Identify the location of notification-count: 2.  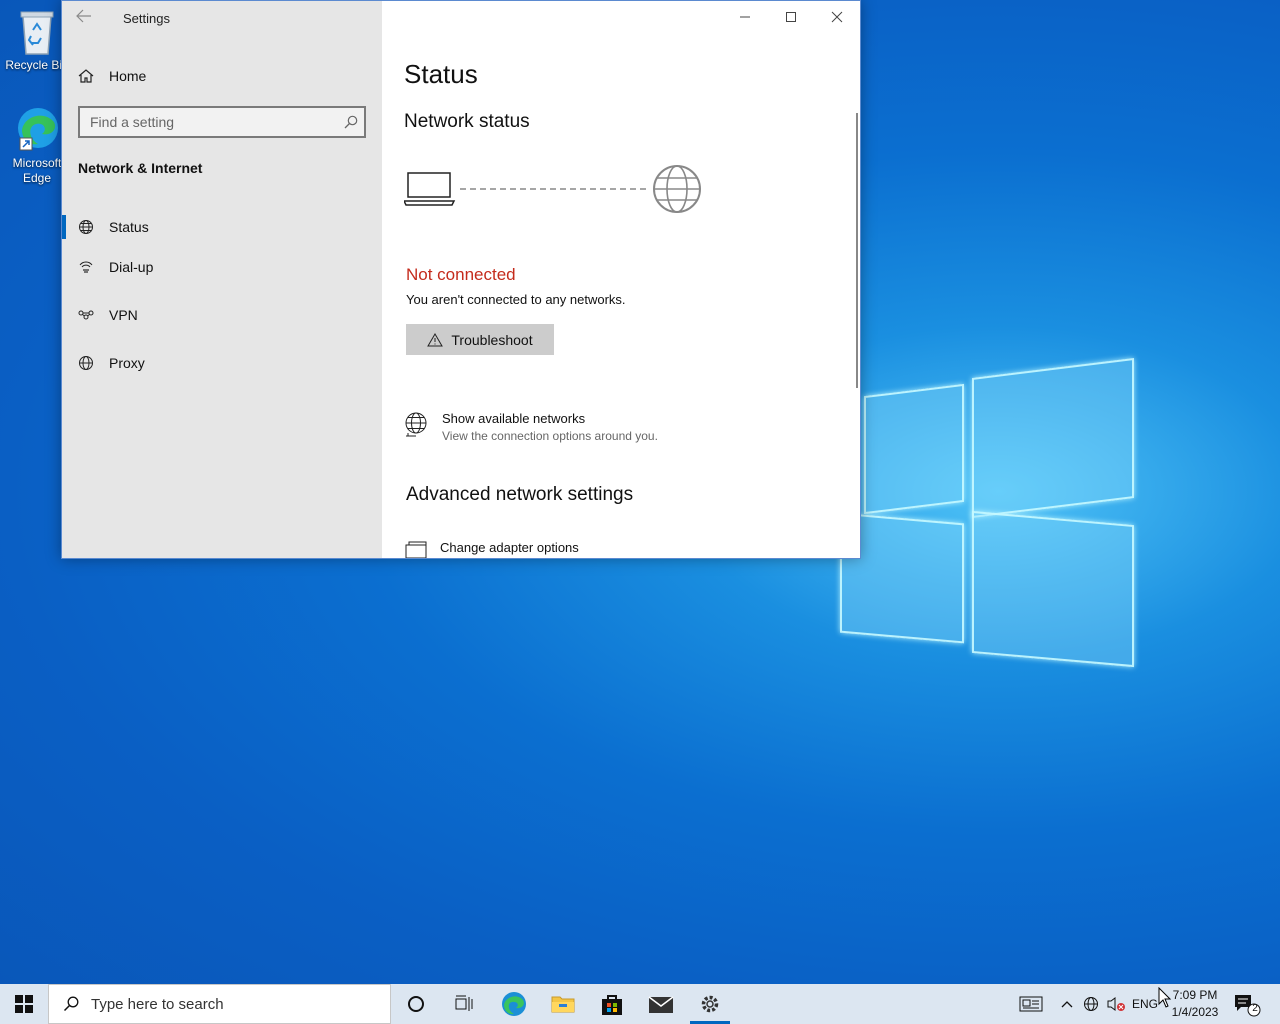
(1255, 1008).